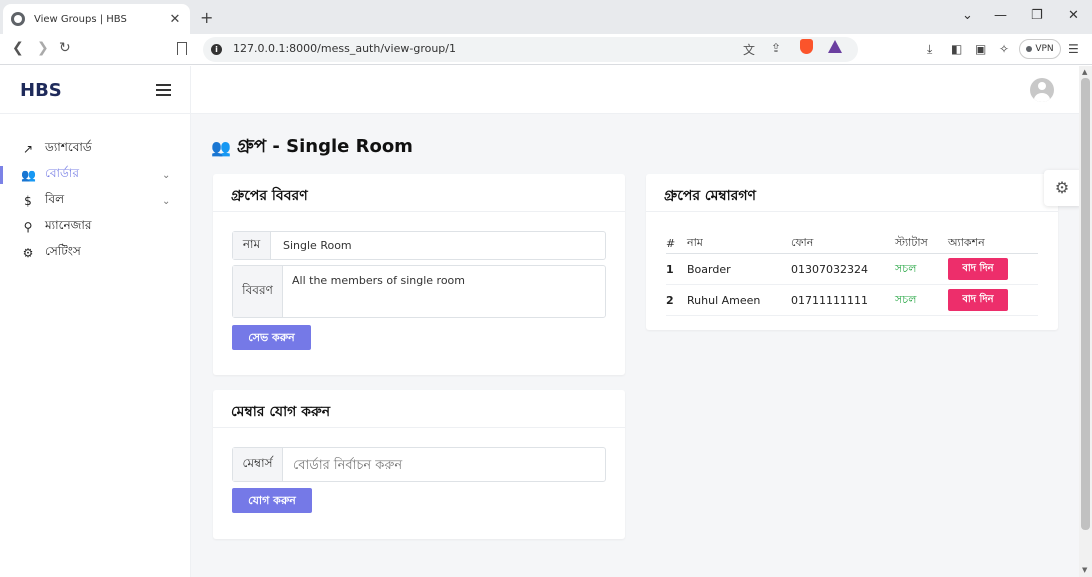 The image size is (1092, 577). I want to click on dollar-icon: $, so click(28, 201).